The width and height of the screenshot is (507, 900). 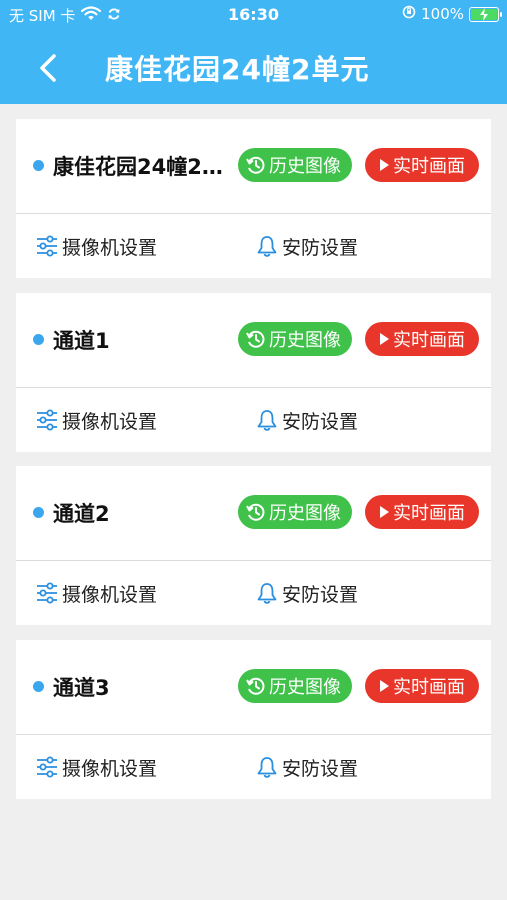 I want to click on channel-card-header: 通道3 历史图像 实时画面, so click(x=253, y=687).